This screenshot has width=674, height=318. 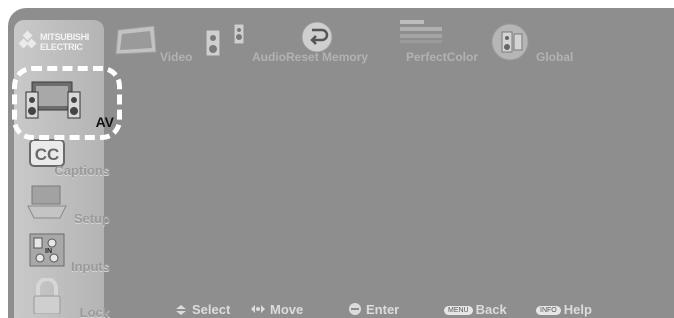 I want to click on menu-item-label: Video, so click(x=176, y=57).